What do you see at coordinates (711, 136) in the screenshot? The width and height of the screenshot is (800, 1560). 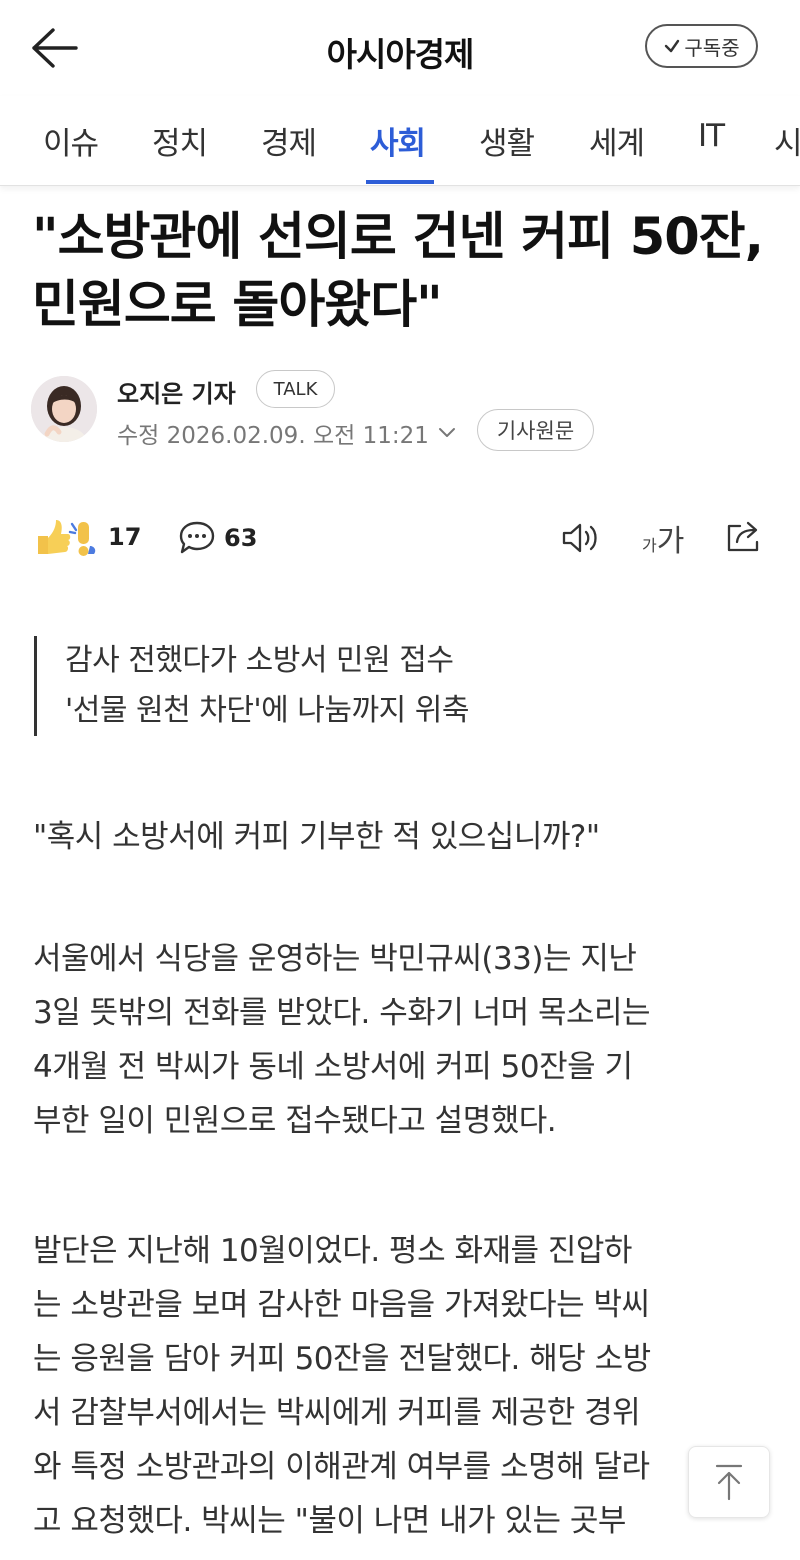 I see `tab-it: IT` at bounding box center [711, 136].